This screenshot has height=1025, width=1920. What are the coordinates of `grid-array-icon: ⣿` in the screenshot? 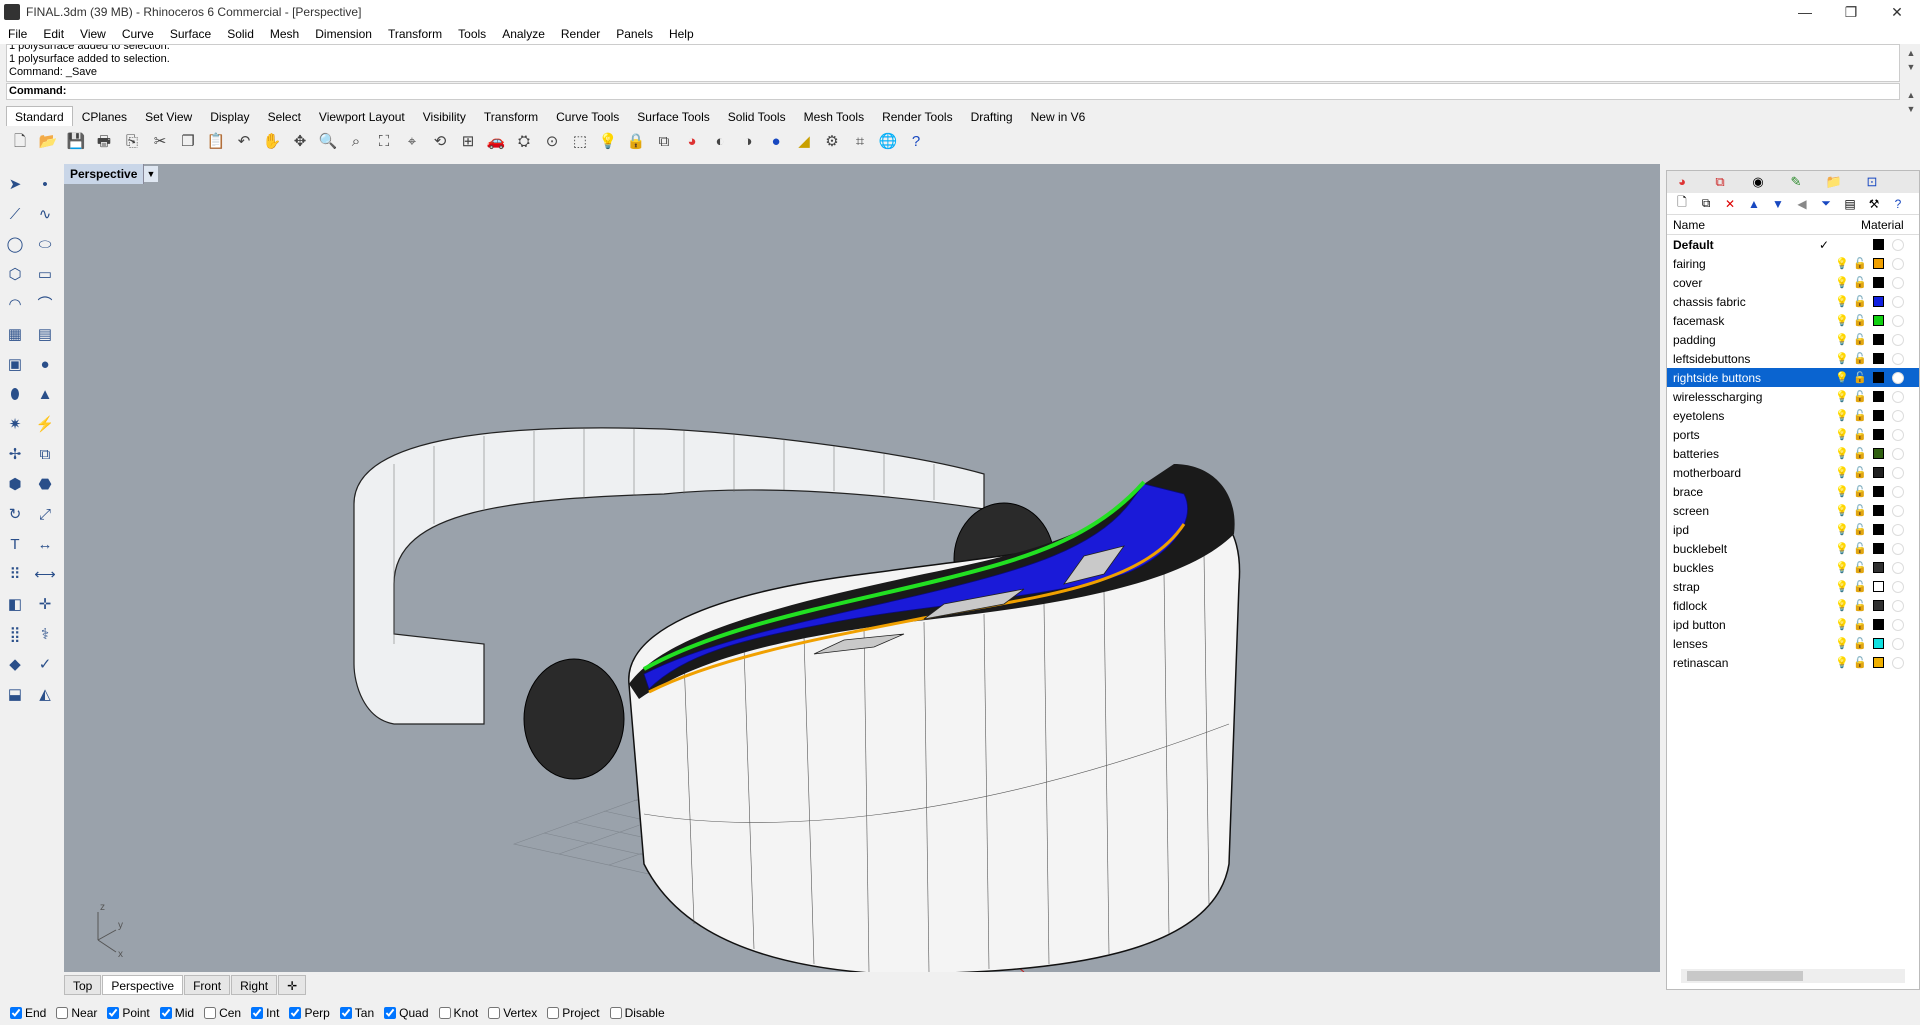 It's located at (15, 635).